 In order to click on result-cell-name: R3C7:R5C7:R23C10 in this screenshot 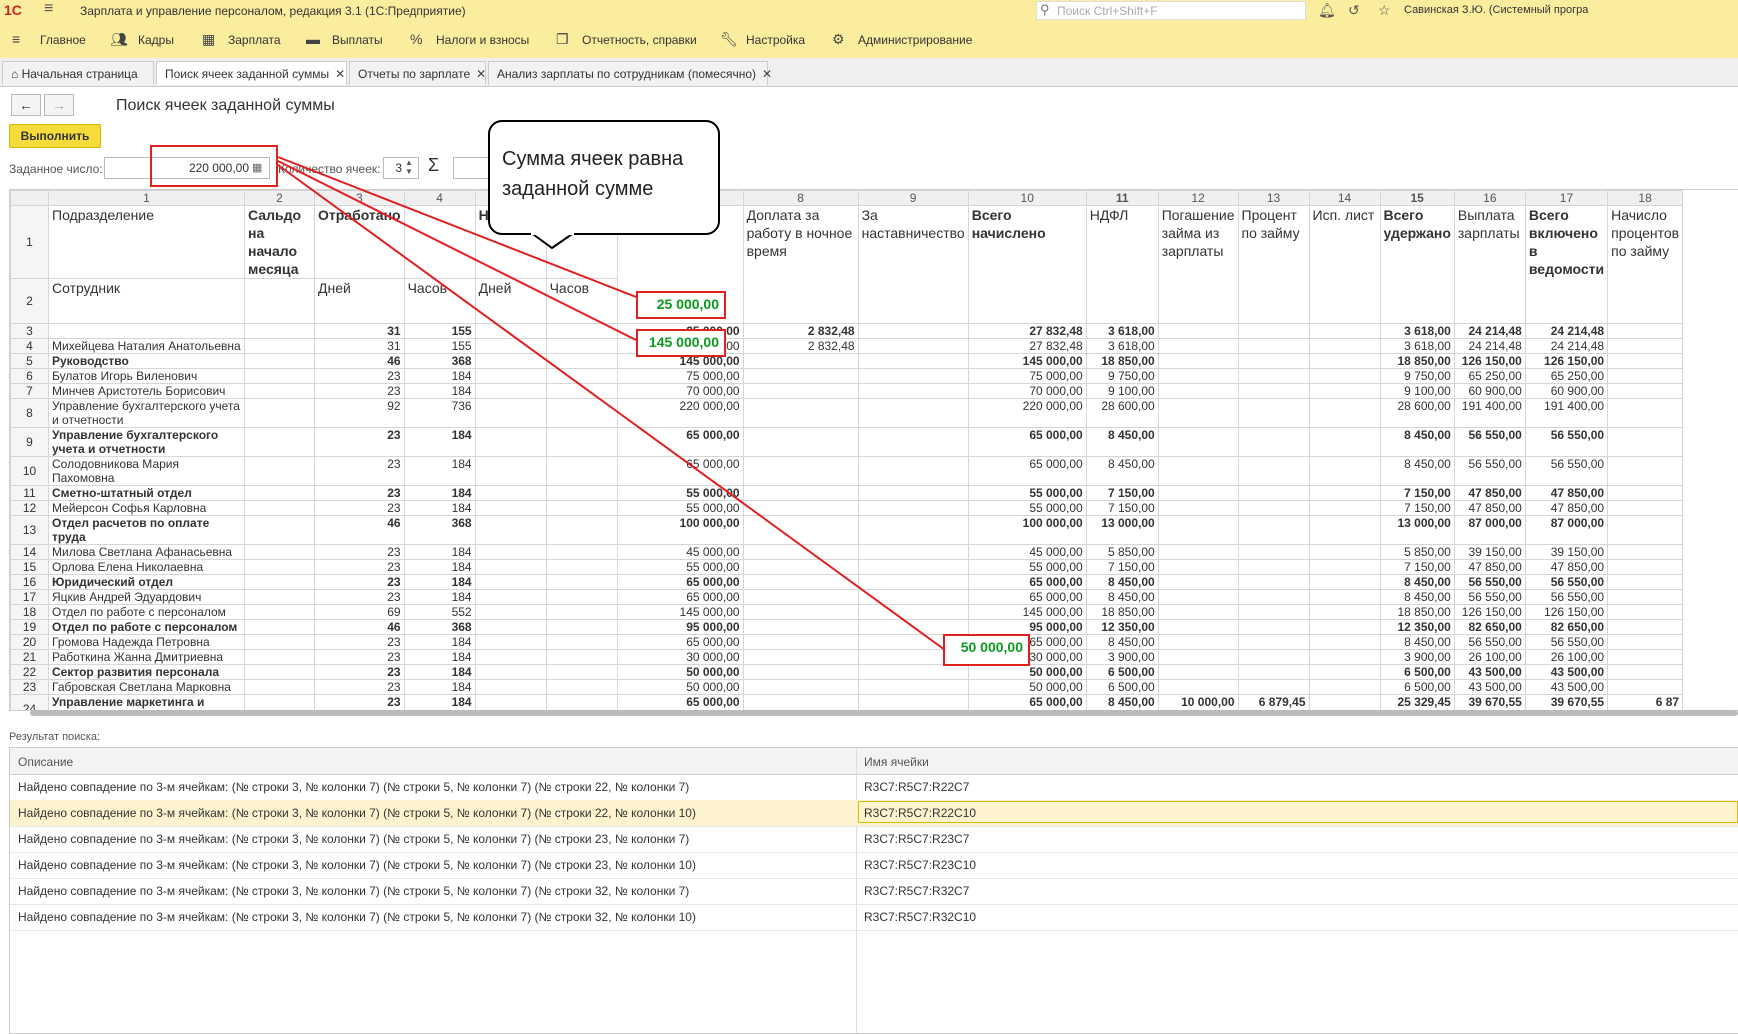, I will do `click(920, 865)`.